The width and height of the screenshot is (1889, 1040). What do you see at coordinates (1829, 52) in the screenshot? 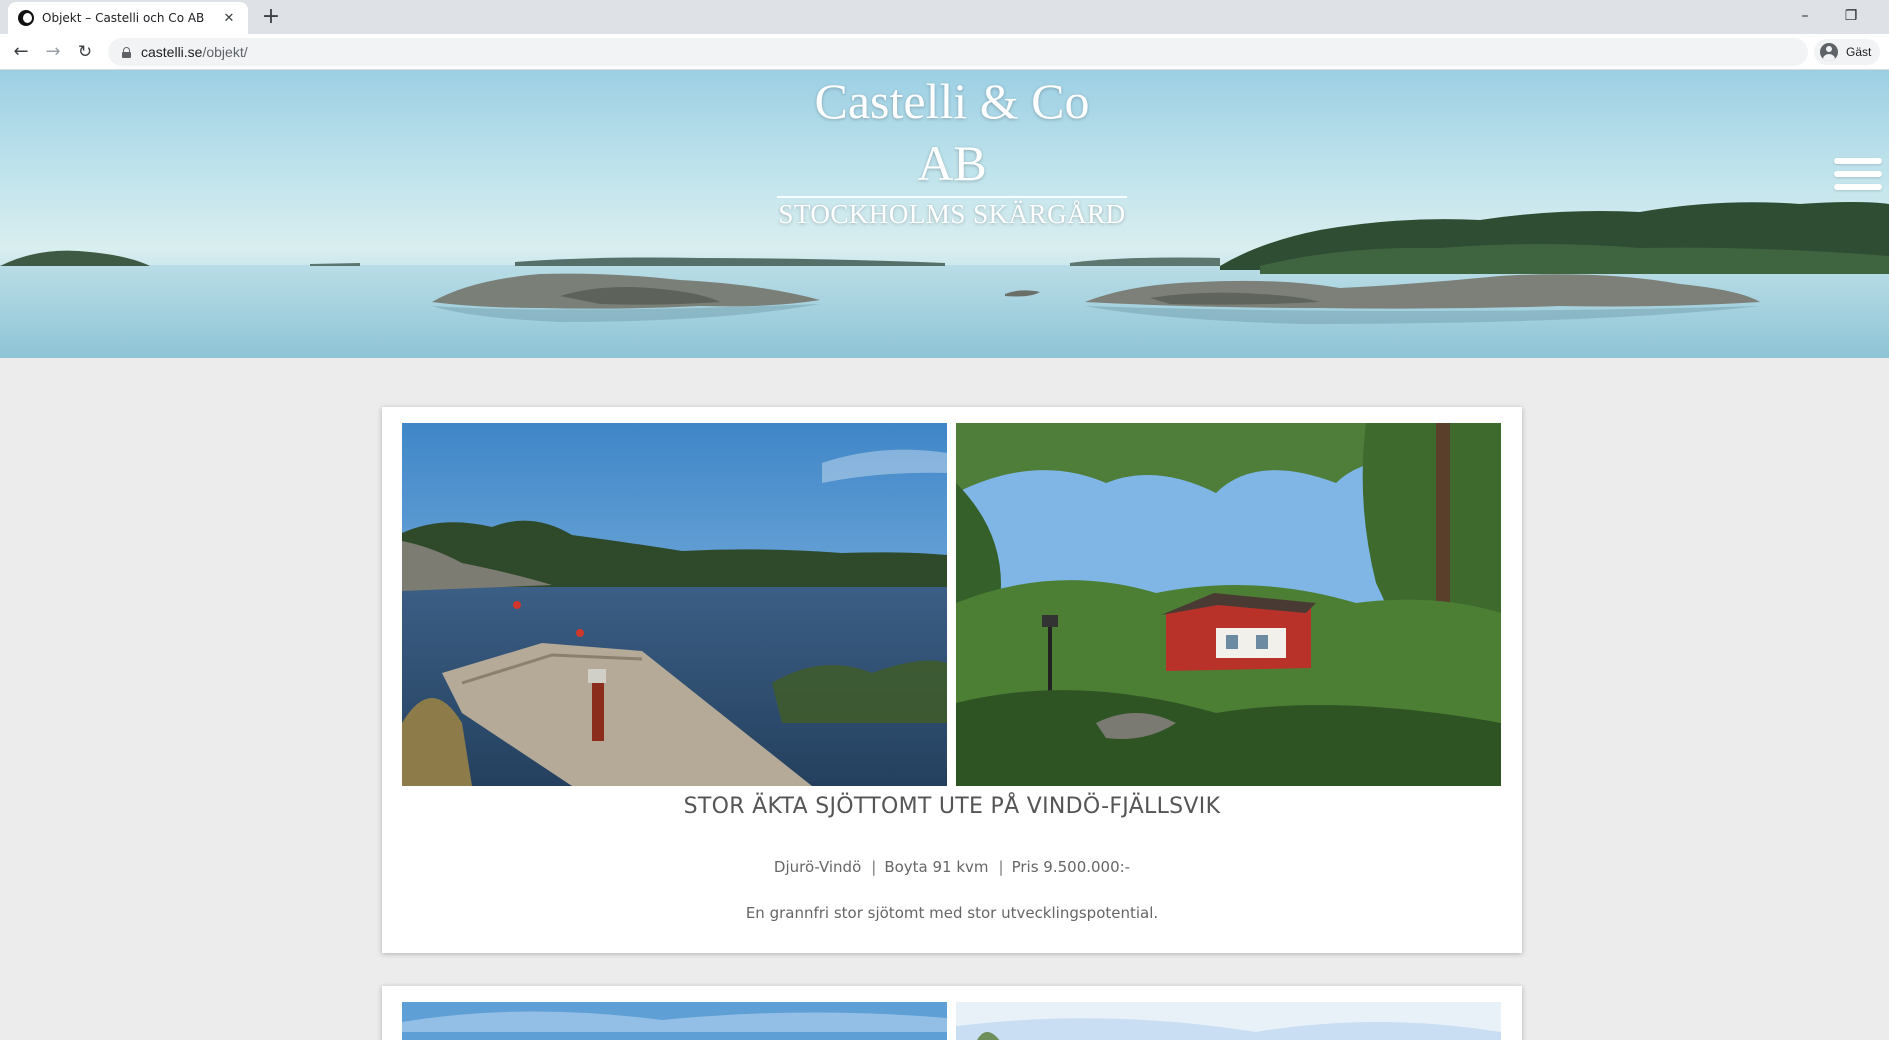
I see `profile-avatar-icon` at bounding box center [1829, 52].